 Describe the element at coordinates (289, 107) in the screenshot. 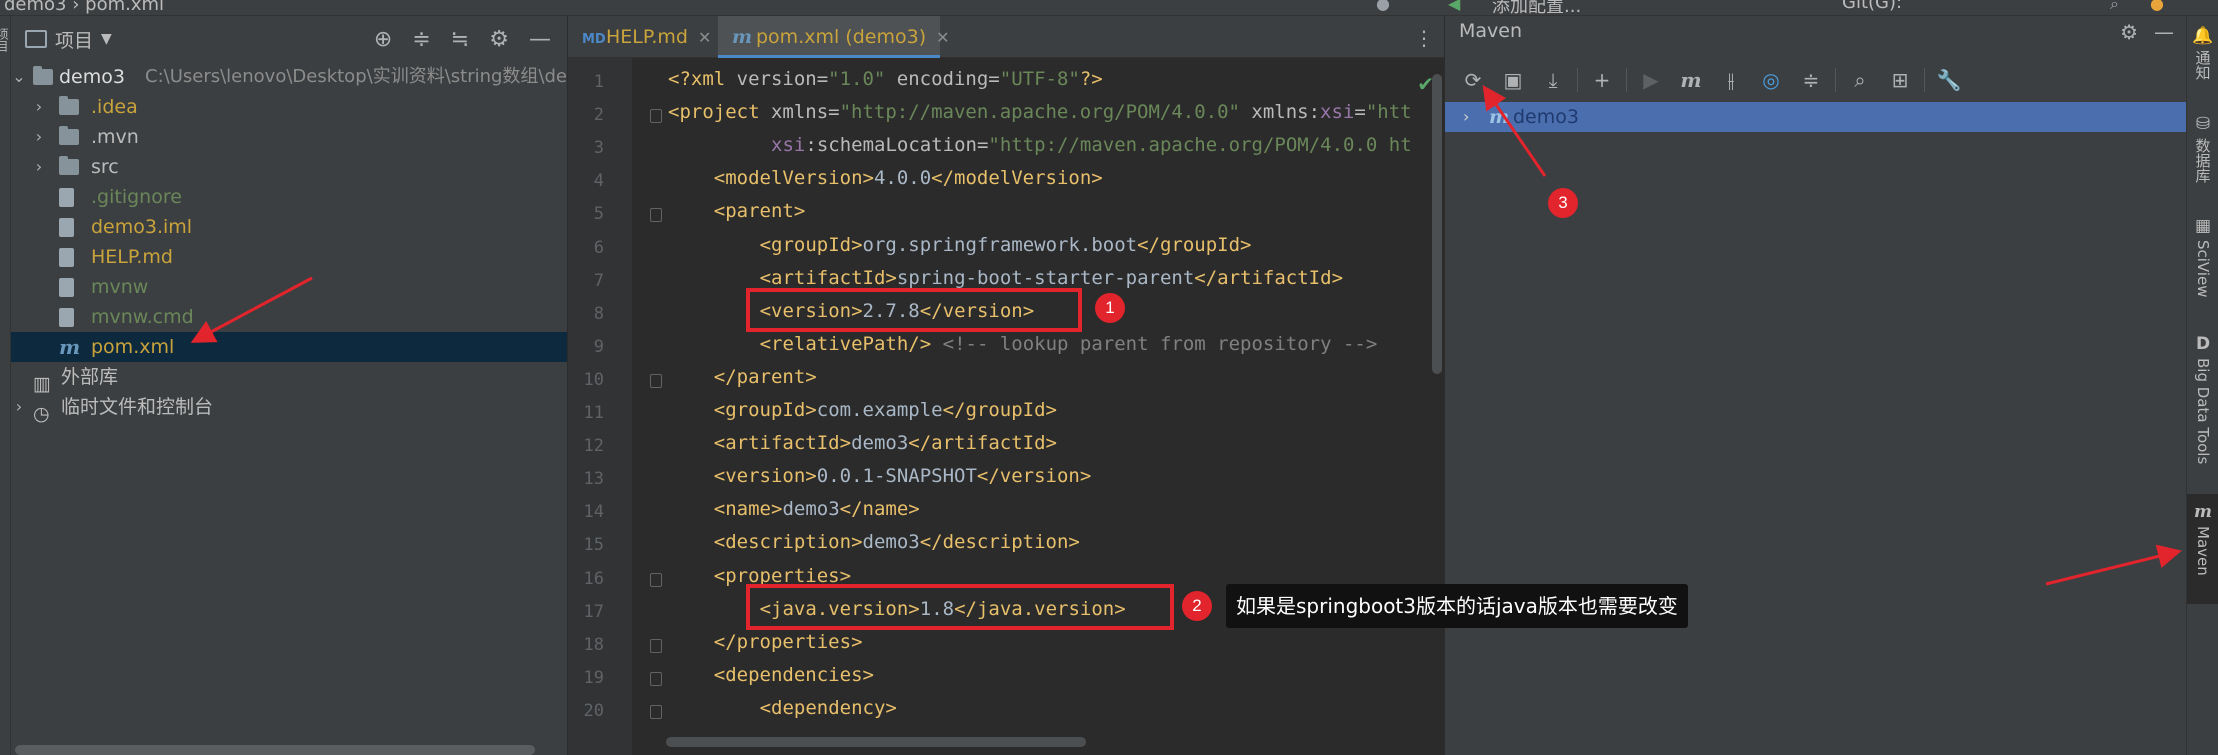

I see `tree-item: › .idea` at that location.